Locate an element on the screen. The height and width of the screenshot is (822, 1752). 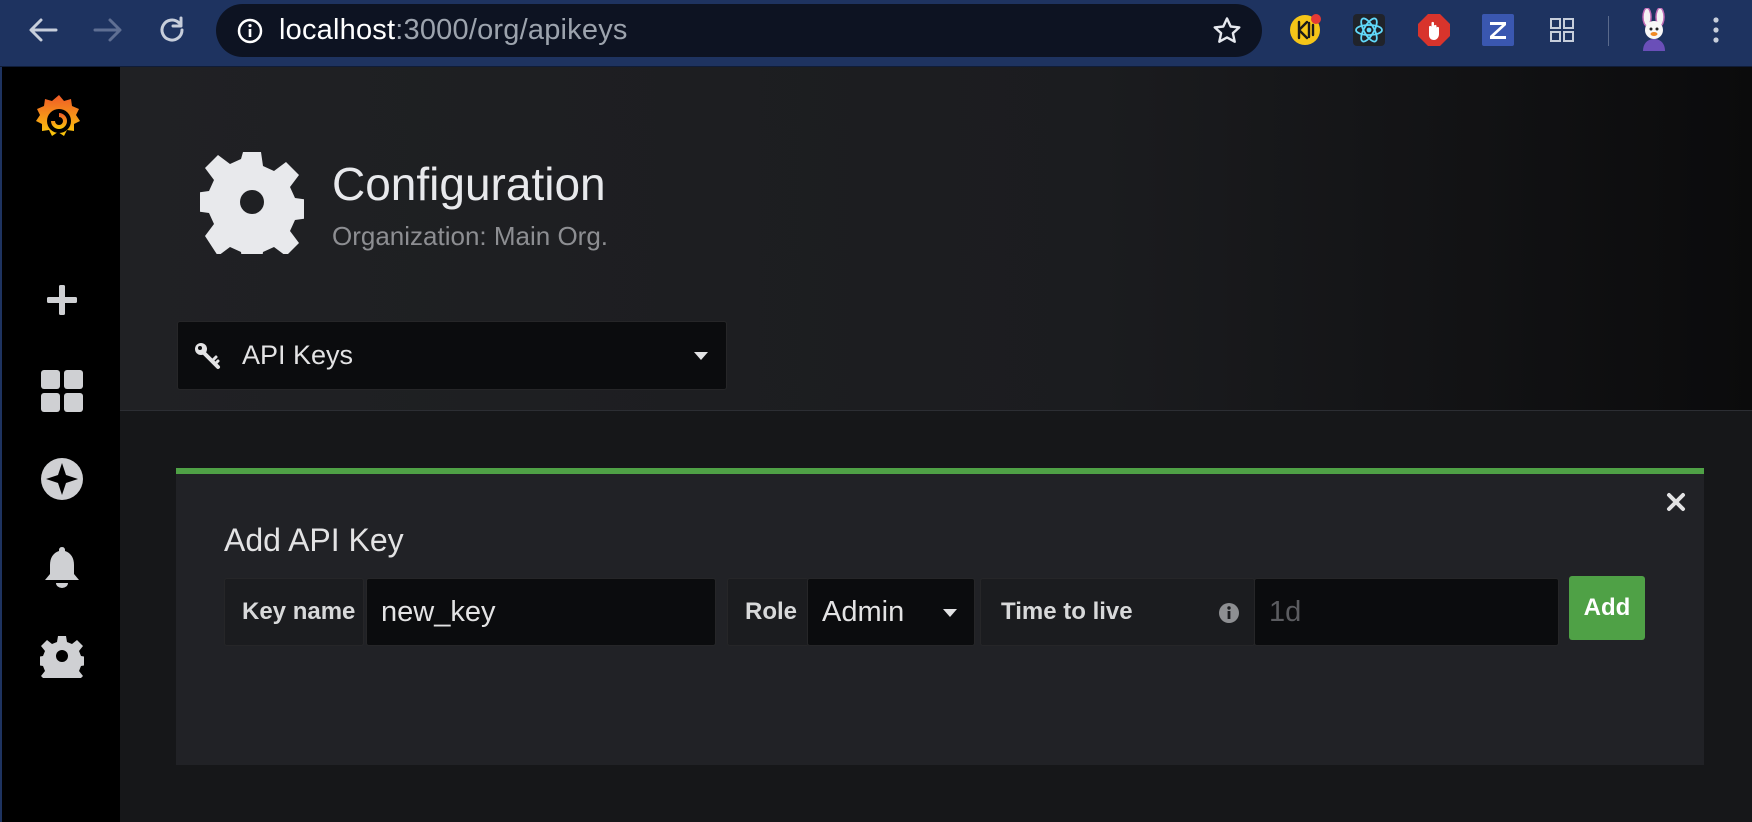
time-to-live-label: Time to live is located at coordinates (1117, 612).